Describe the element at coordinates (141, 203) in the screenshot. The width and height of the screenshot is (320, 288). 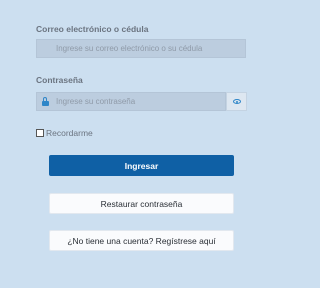
I see `restore-password-button: Restaurar contraseña` at that location.